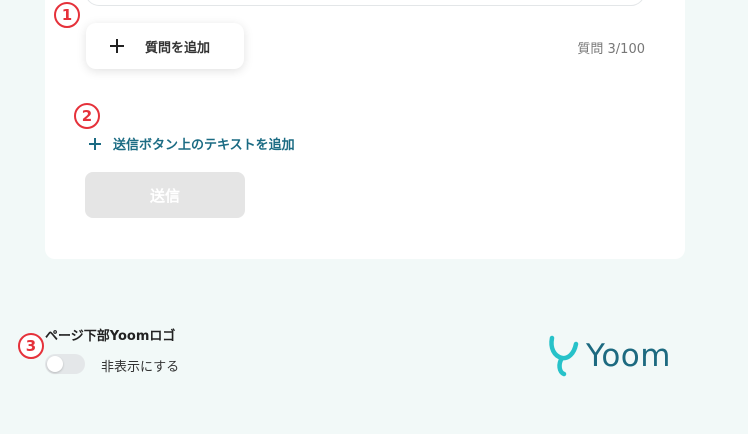 Image resolution: width=748 pixels, height=434 pixels. What do you see at coordinates (55, 364) in the screenshot?
I see `toggle-knob` at bounding box center [55, 364].